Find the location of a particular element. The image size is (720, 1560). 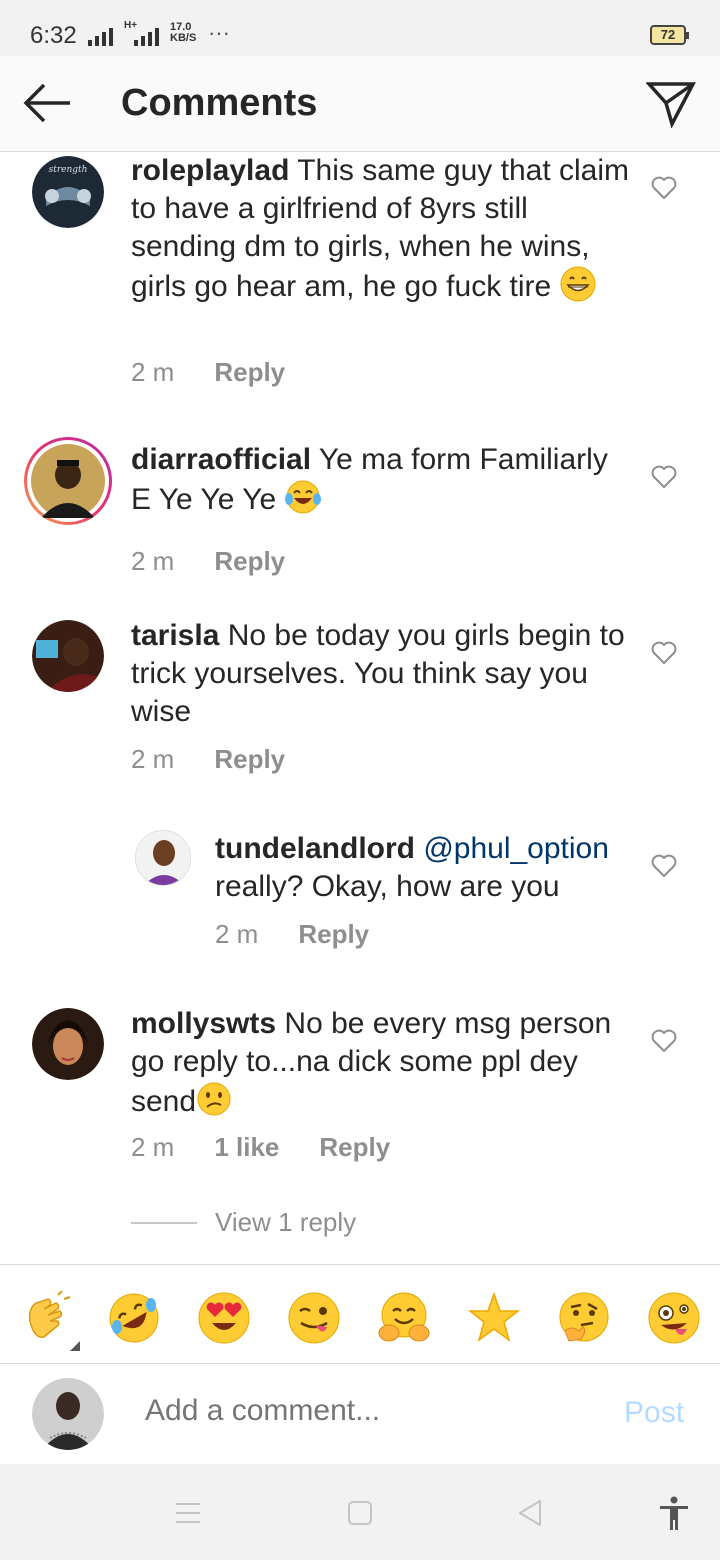

system-nav-bar is located at coordinates (360, 1512).